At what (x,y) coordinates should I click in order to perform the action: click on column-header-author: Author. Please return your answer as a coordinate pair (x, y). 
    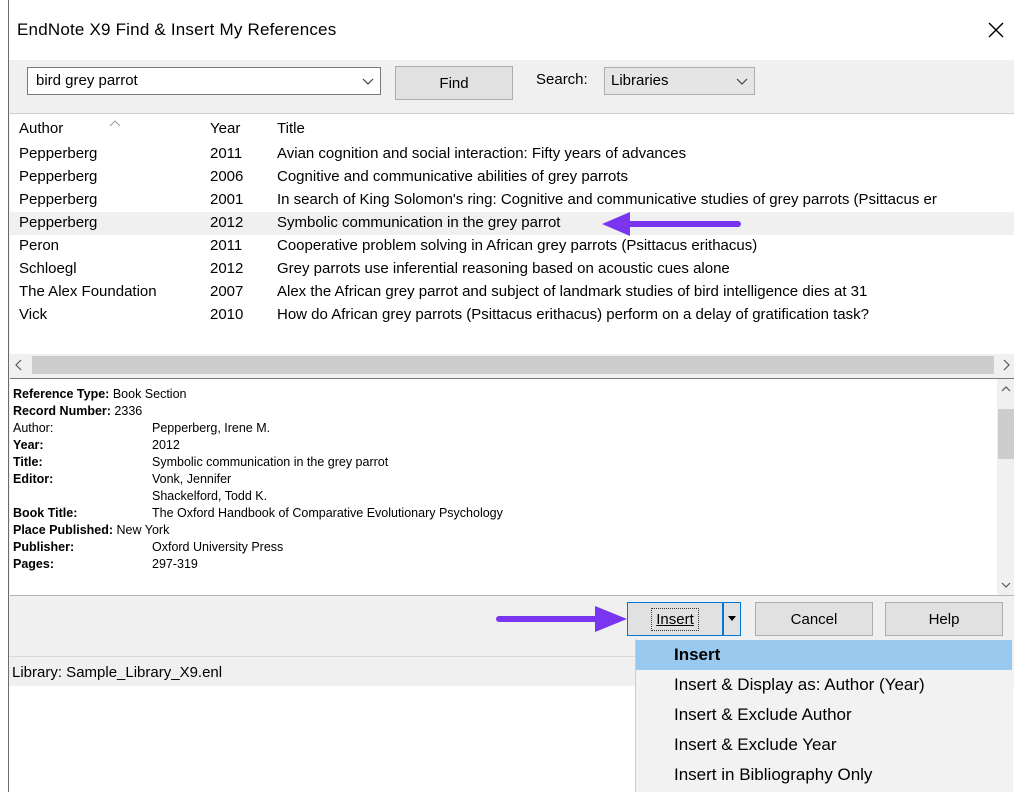
    Looking at the image, I should click on (70, 128).